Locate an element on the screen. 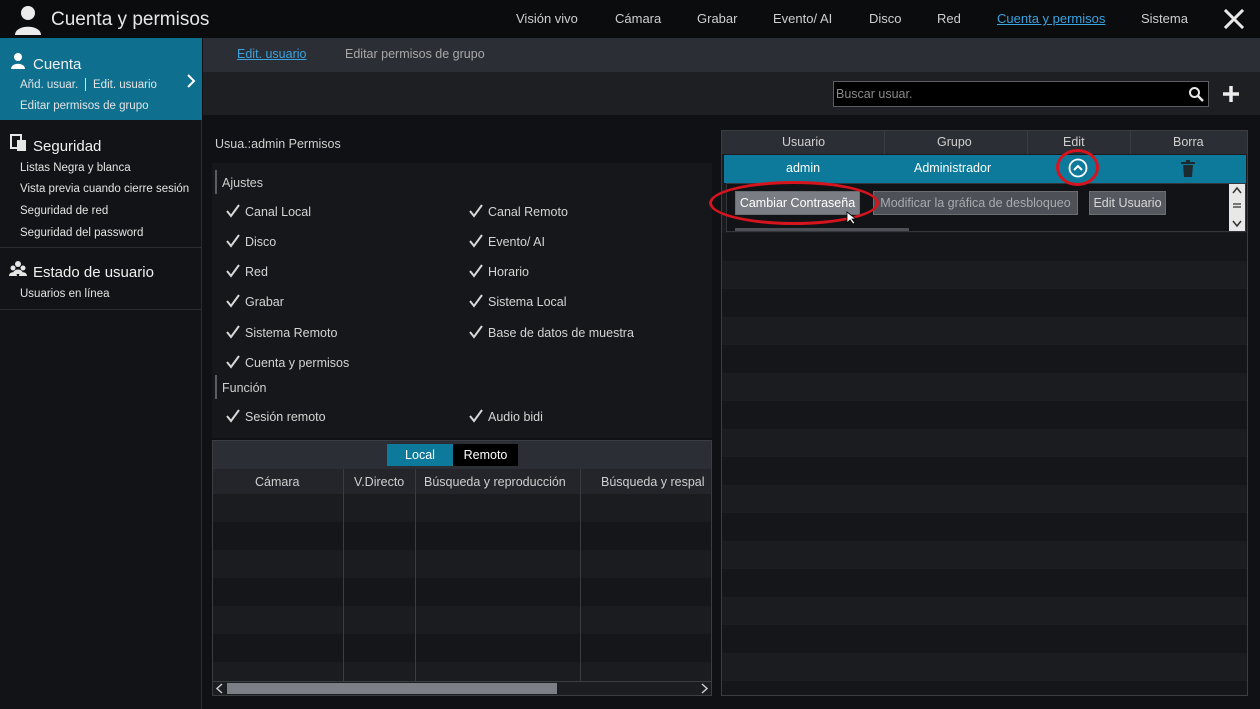 This screenshot has width=1260, height=709. scrollbar-thumb is located at coordinates (392, 688).